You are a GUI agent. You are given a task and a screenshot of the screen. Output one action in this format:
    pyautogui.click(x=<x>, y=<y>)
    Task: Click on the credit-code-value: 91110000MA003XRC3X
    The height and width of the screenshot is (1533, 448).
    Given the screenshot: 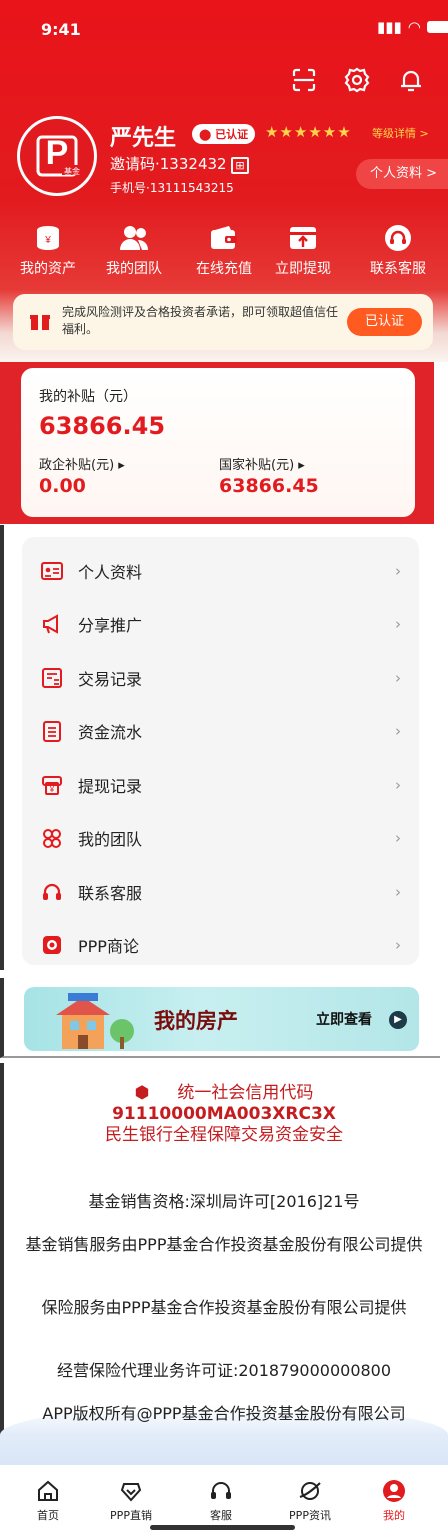 What is the action you would take?
    pyautogui.click(x=224, y=1114)
    